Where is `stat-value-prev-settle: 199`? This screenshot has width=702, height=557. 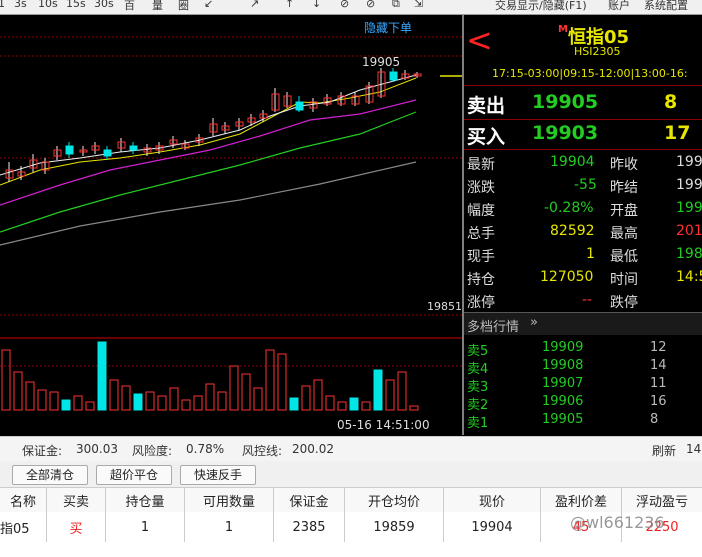 stat-value-prev-settle: 199 is located at coordinates (689, 185).